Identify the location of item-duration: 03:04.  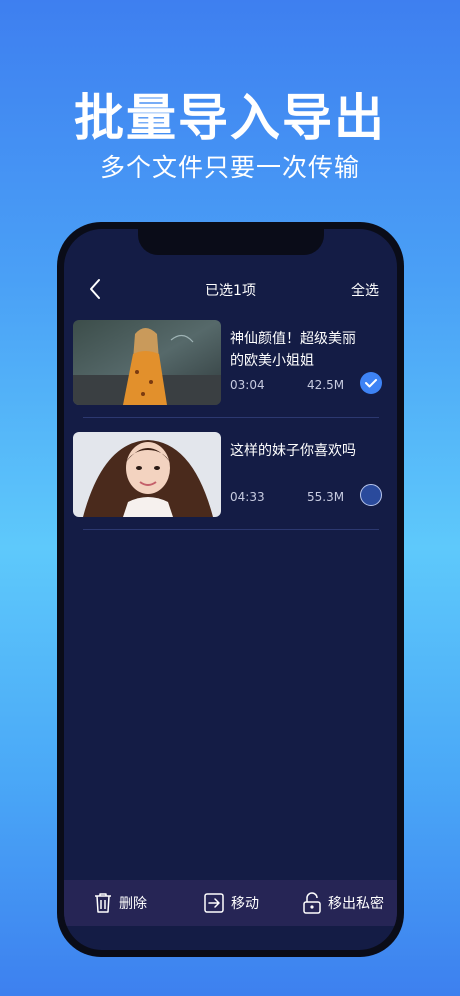
(247, 385).